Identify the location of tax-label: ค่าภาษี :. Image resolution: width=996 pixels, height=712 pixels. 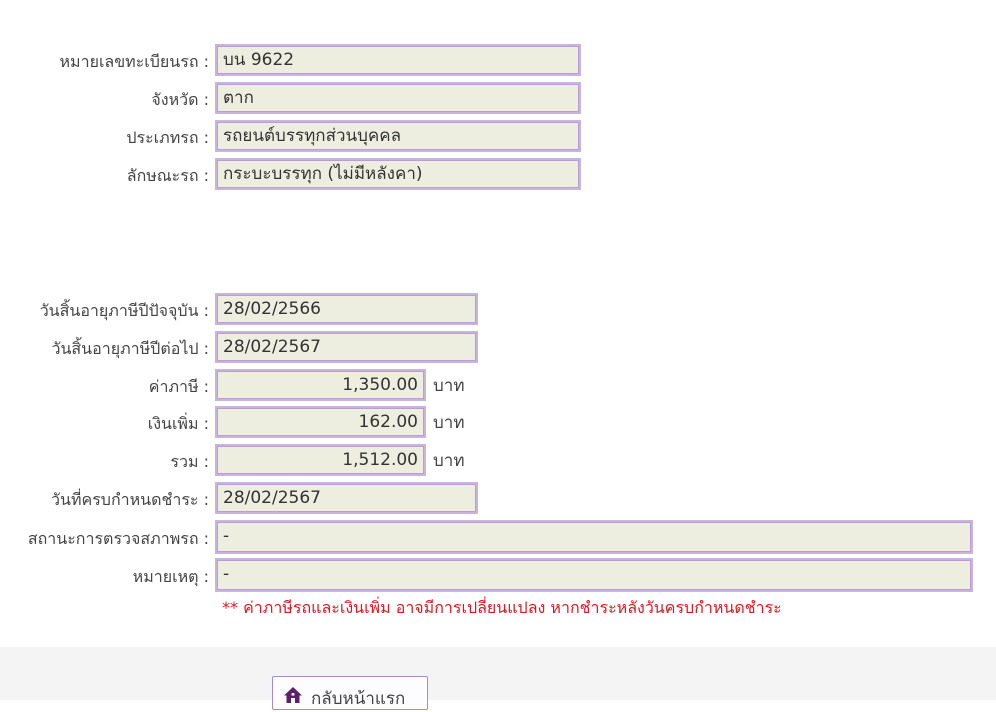
(178, 386).